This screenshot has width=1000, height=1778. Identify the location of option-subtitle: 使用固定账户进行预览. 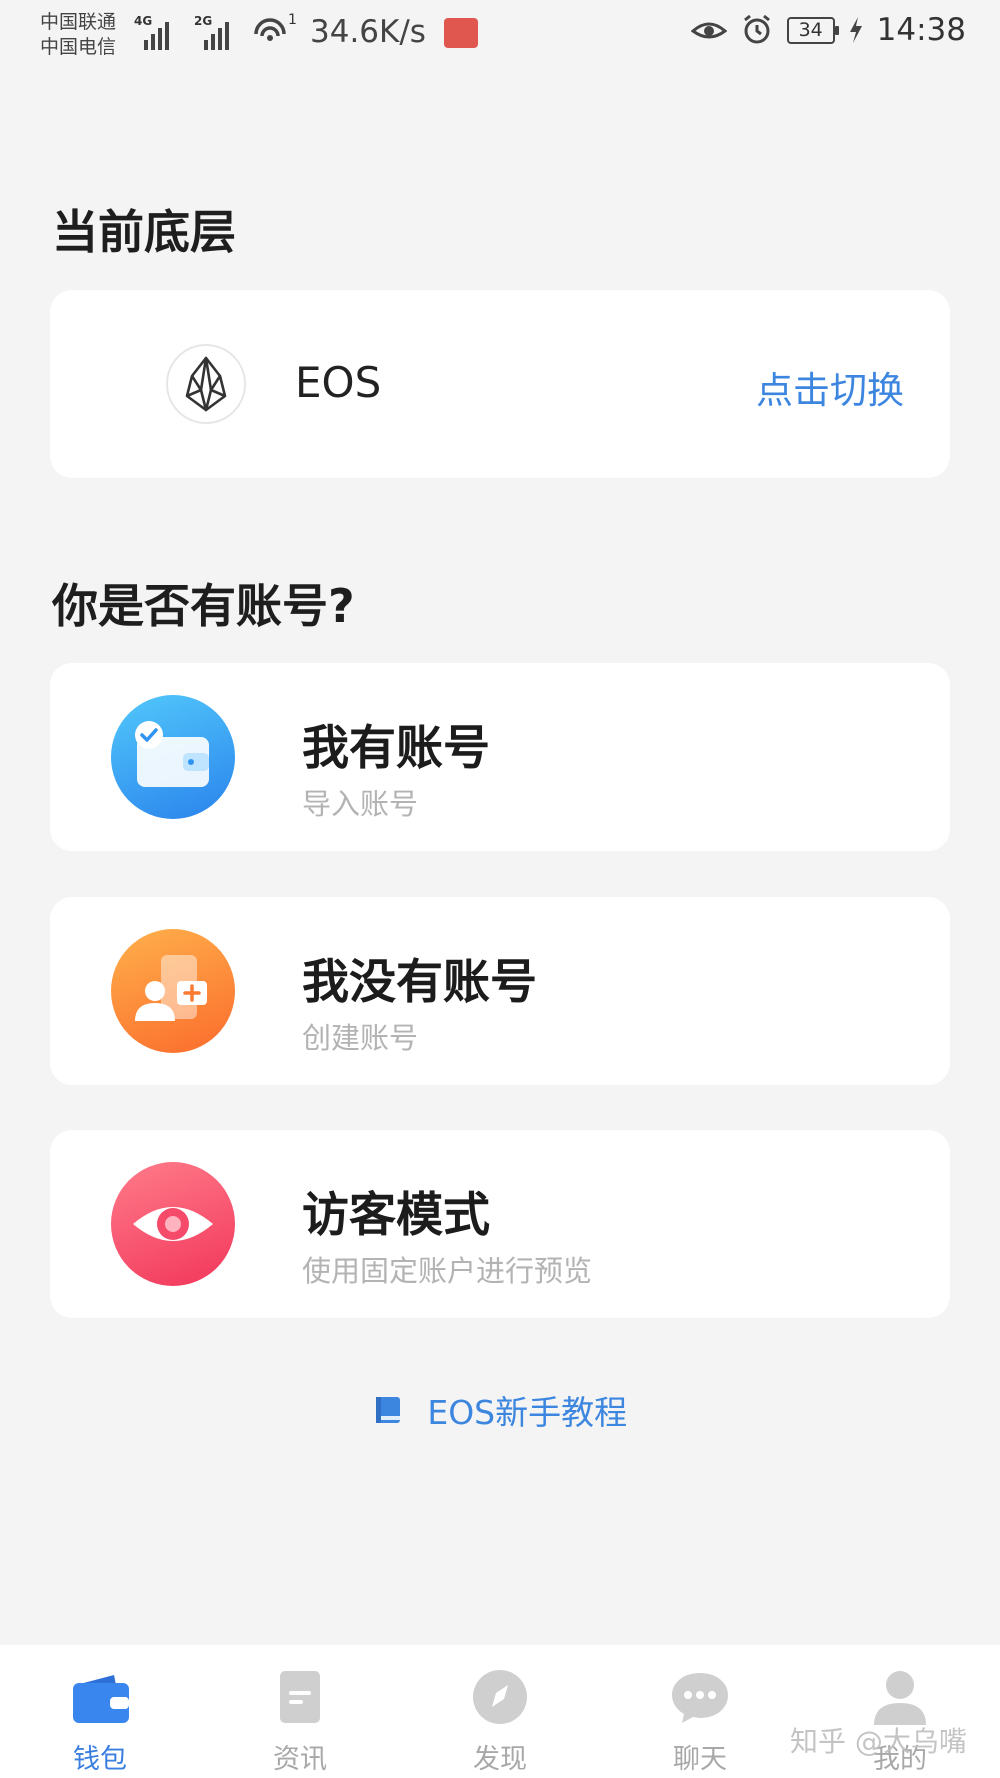
(447, 1271).